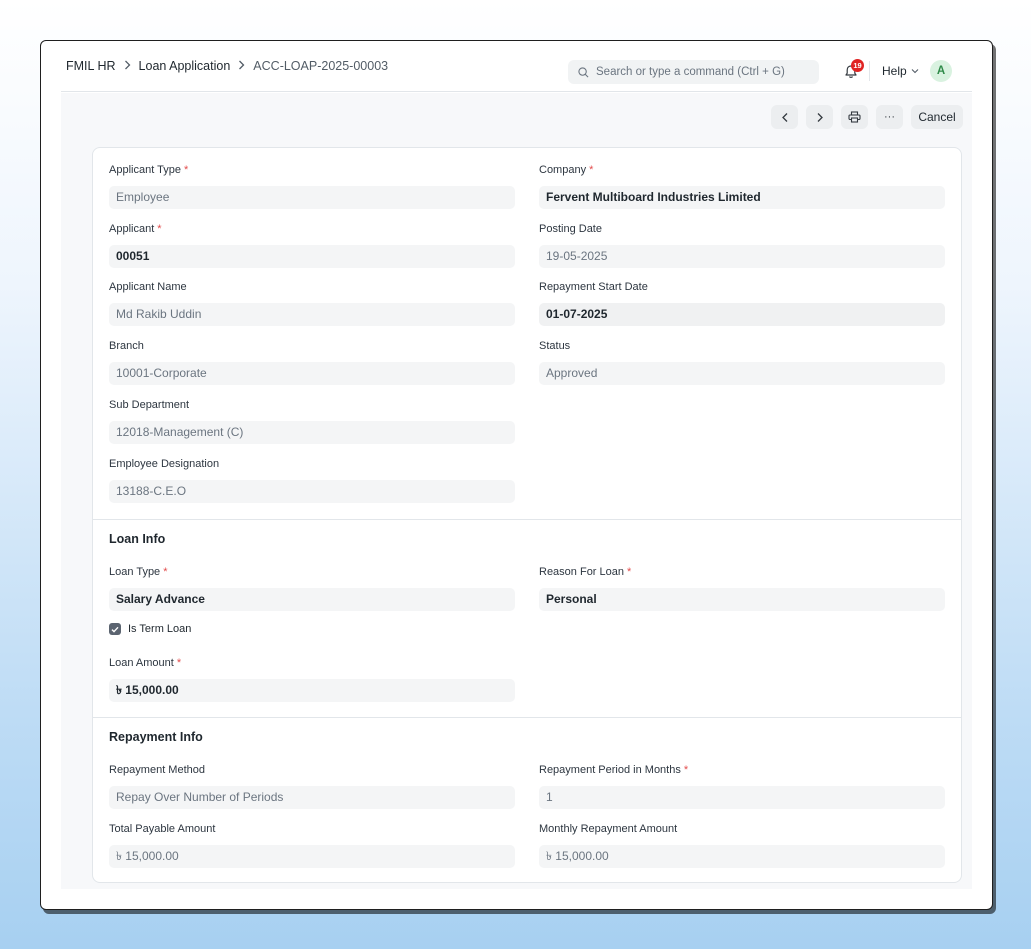  What do you see at coordinates (583, 71) in the screenshot?
I see `search-icon` at bounding box center [583, 71].